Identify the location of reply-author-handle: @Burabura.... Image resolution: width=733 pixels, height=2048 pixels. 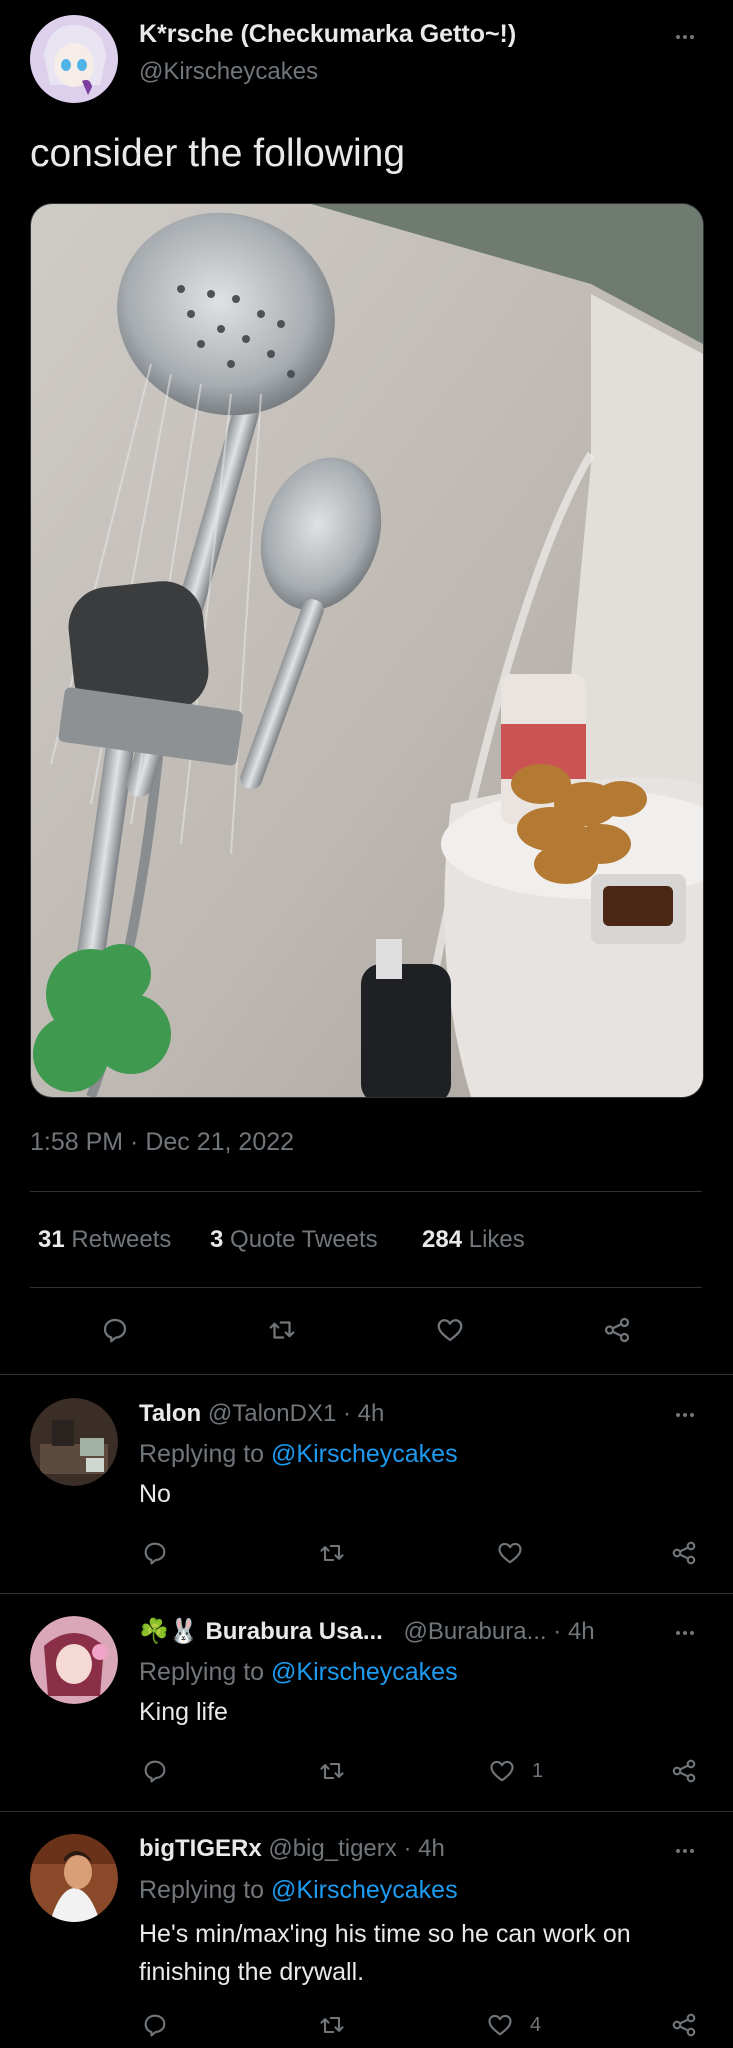
(475, 1631).